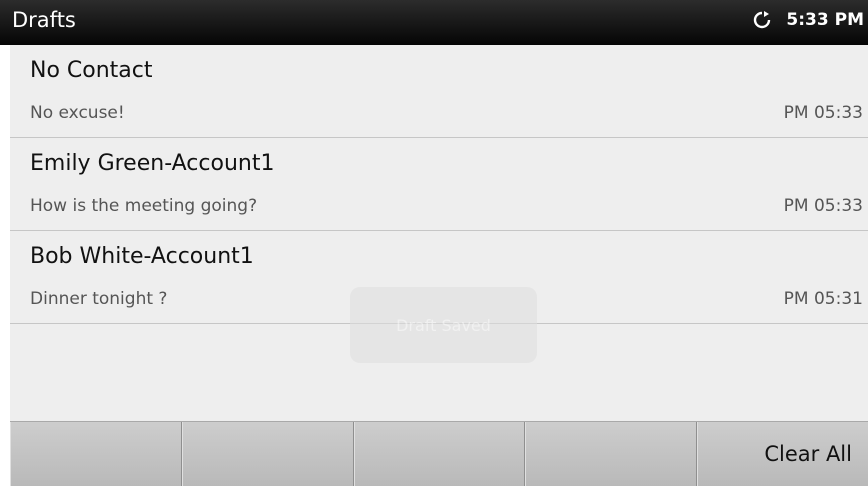 This screenshot has width=868, height=486. Describe the element at coordinates (825, 20) in the screenshot. I see `clock: 5:33 PM` at that location.